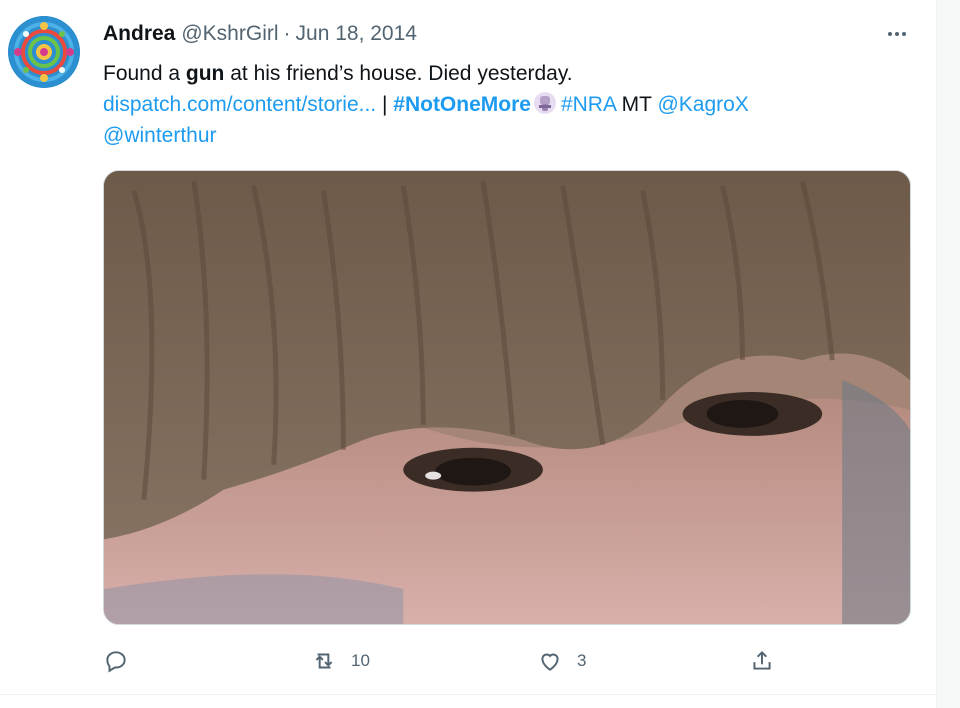  I want to click on retweet-count: 10, so click(360, 660).